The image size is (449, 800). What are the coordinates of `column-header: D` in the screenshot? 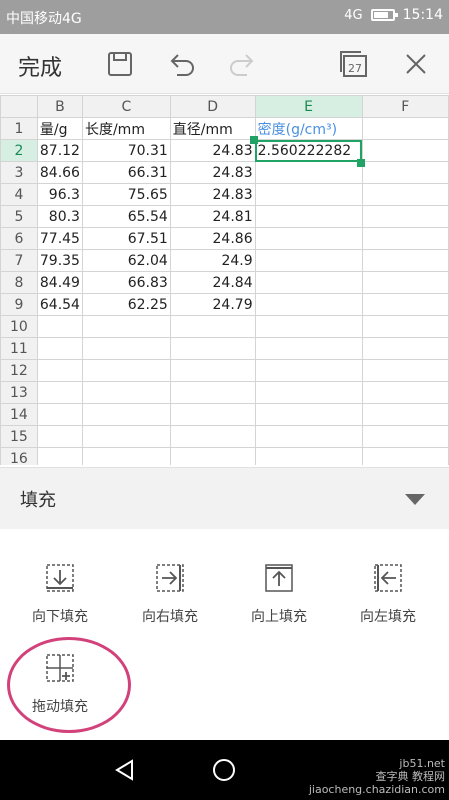 It's located at (212, 106).